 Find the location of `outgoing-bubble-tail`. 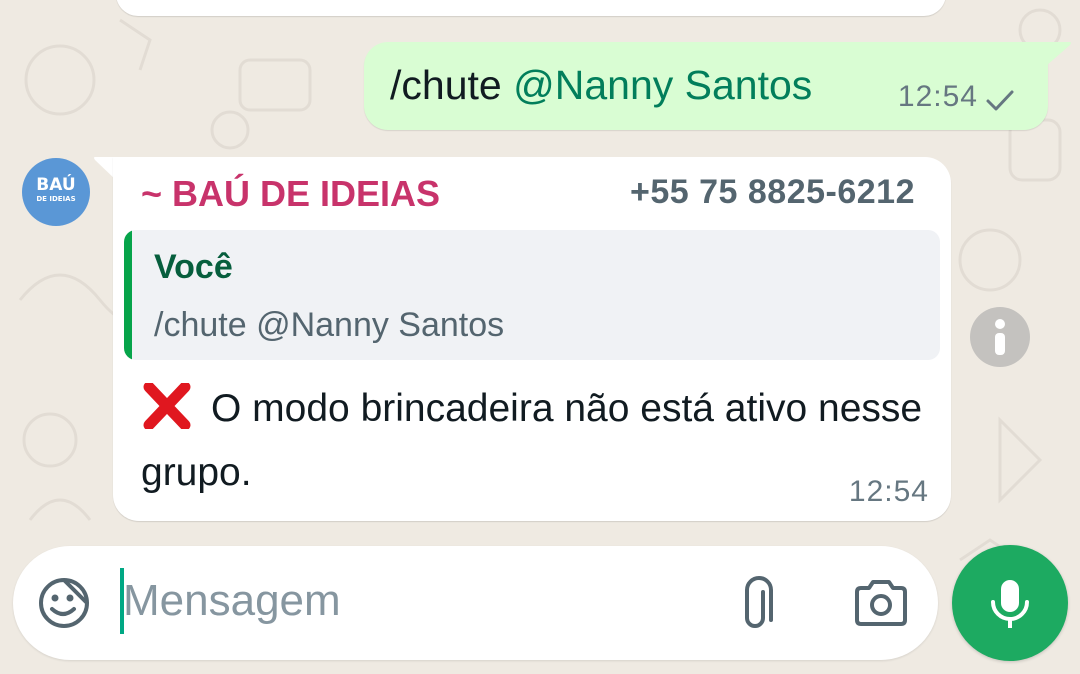

outgoing-bubble-tail is located at coordinates (1058, 54).